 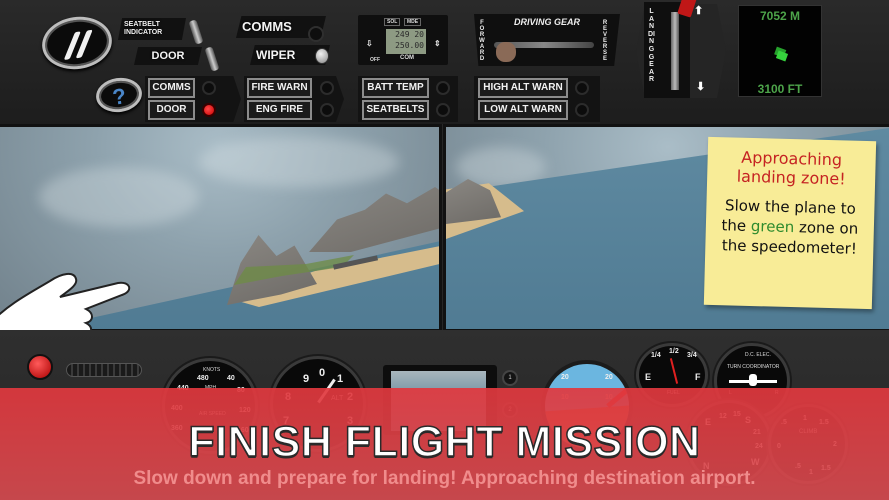 I want to click on lcd-line-2: 250.00, so click(x=409, y=45).